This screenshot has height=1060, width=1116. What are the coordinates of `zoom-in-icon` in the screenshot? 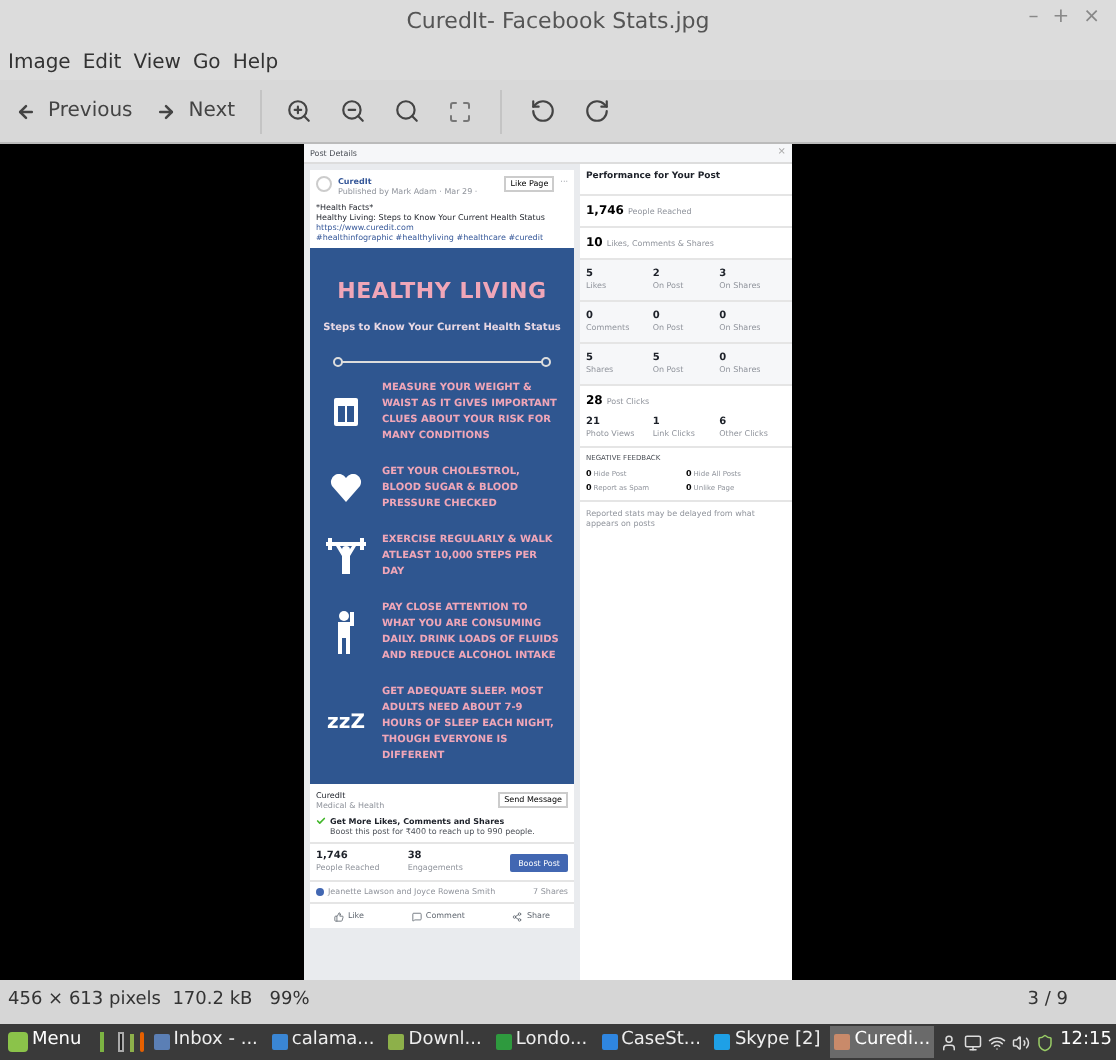 It's located at (298, 111).